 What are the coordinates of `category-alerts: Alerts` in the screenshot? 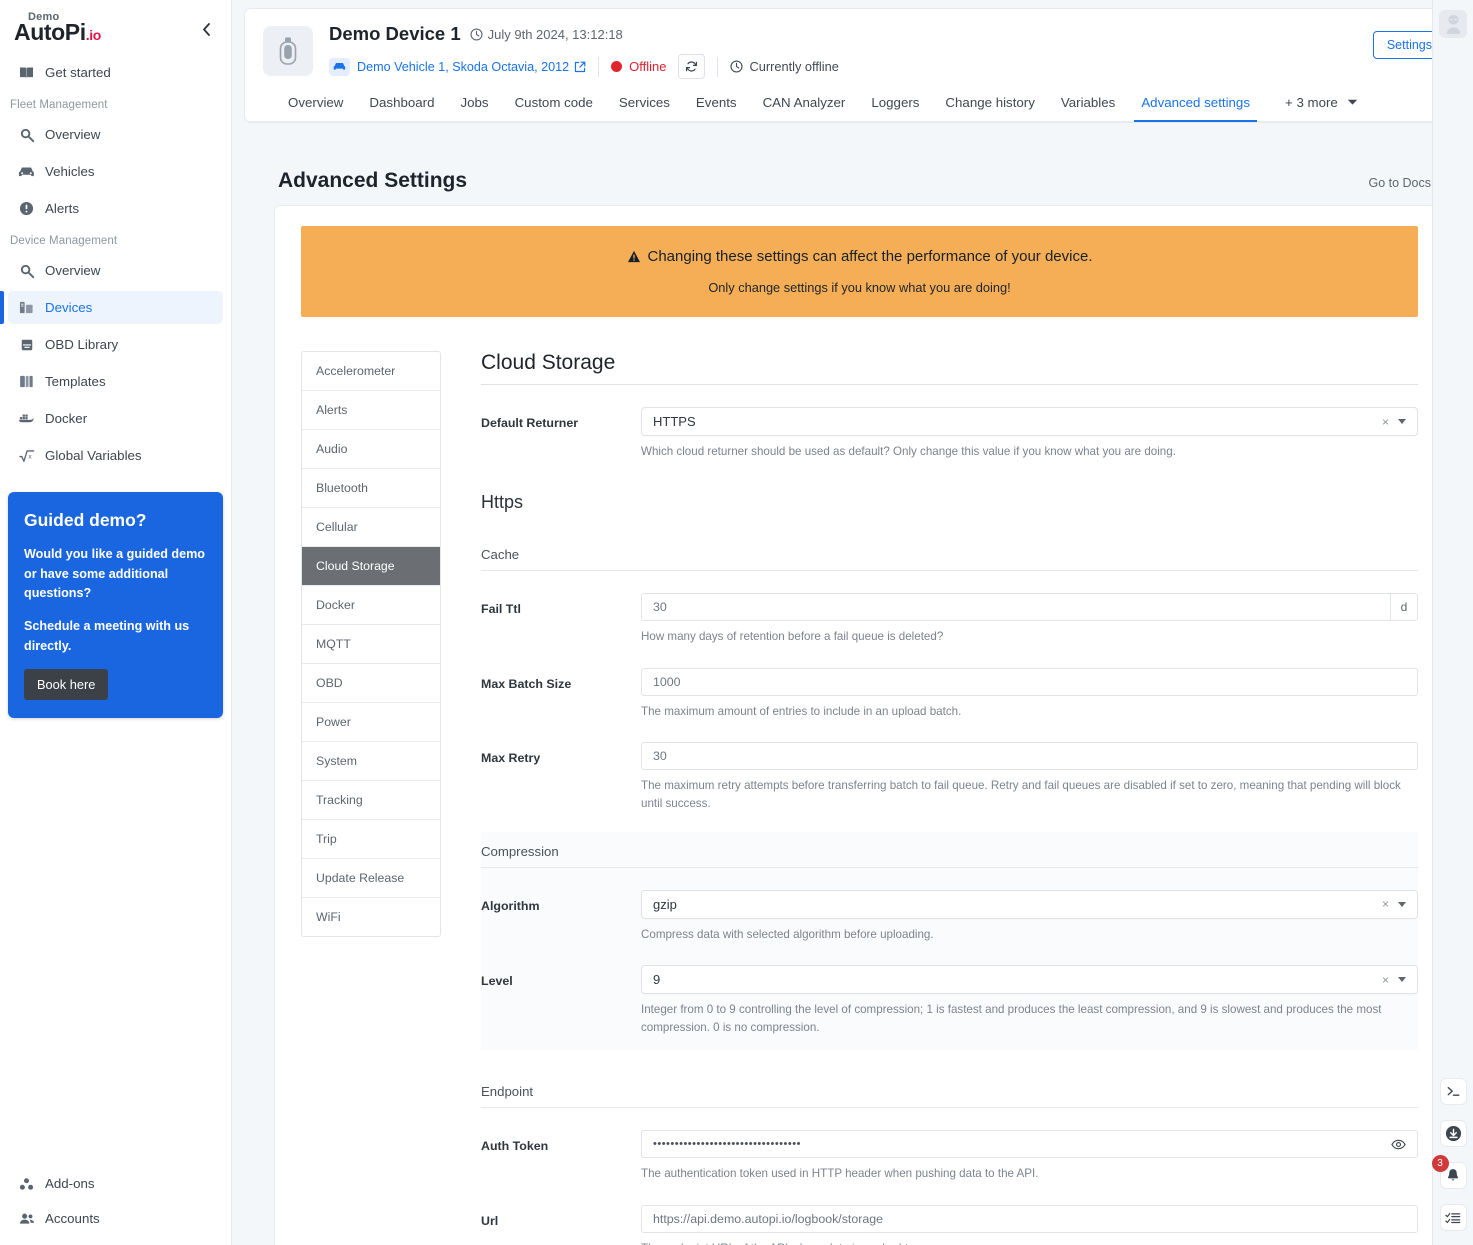 It's located at (371, 410).